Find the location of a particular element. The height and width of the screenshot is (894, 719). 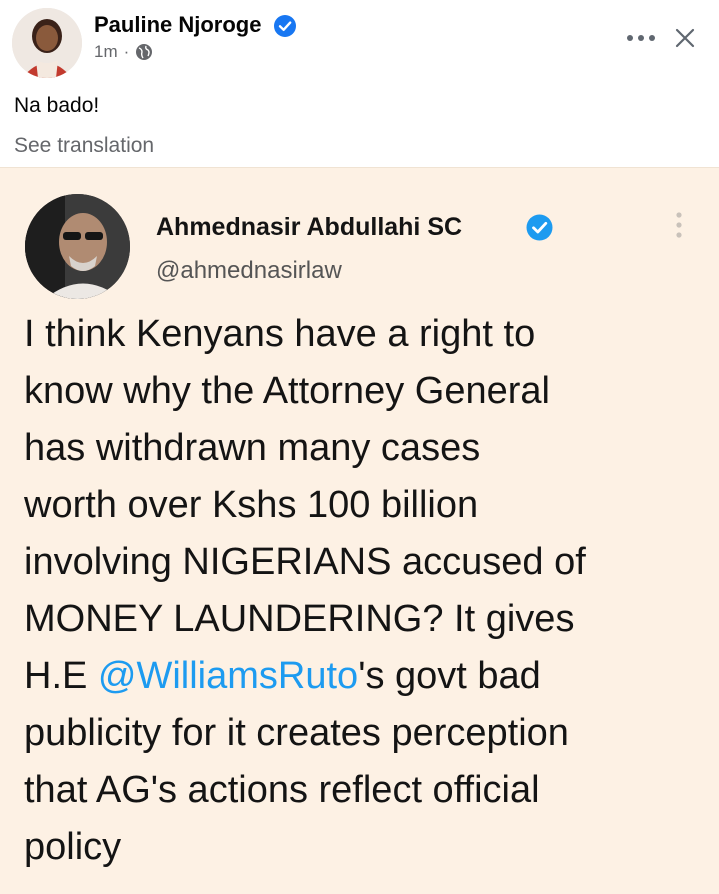

post-meta: 1m · is located at coordinates (123, 52).